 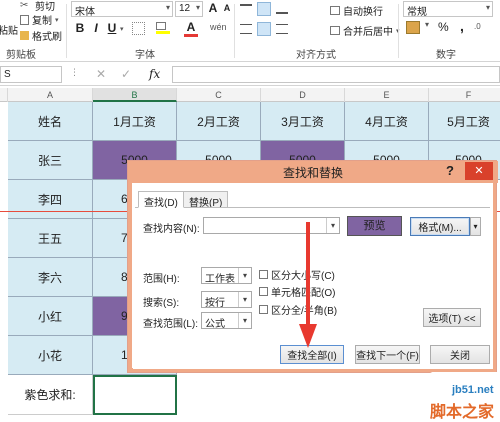 What do you see at coordinates (316, 55) in the screenshot?
I see `alignment-group-label: 对齐方式` at bounding box center [316, 55].